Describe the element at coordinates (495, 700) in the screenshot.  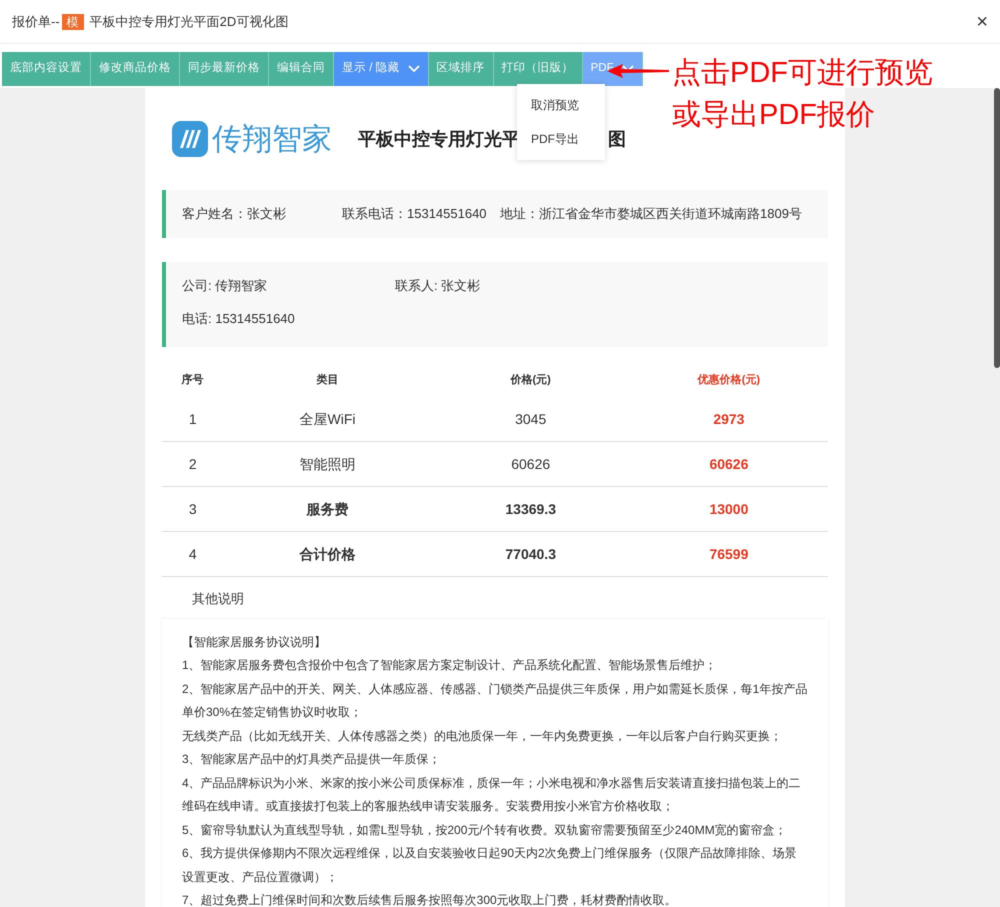
I see `notes-paragraph: 2、智能家居产品中的开关、网关、人体感应器、传感器、门锁类产品提供三年质保，用户如需延长质保，每1年按产品单价30%在签定销售协议时收取；` at that location.